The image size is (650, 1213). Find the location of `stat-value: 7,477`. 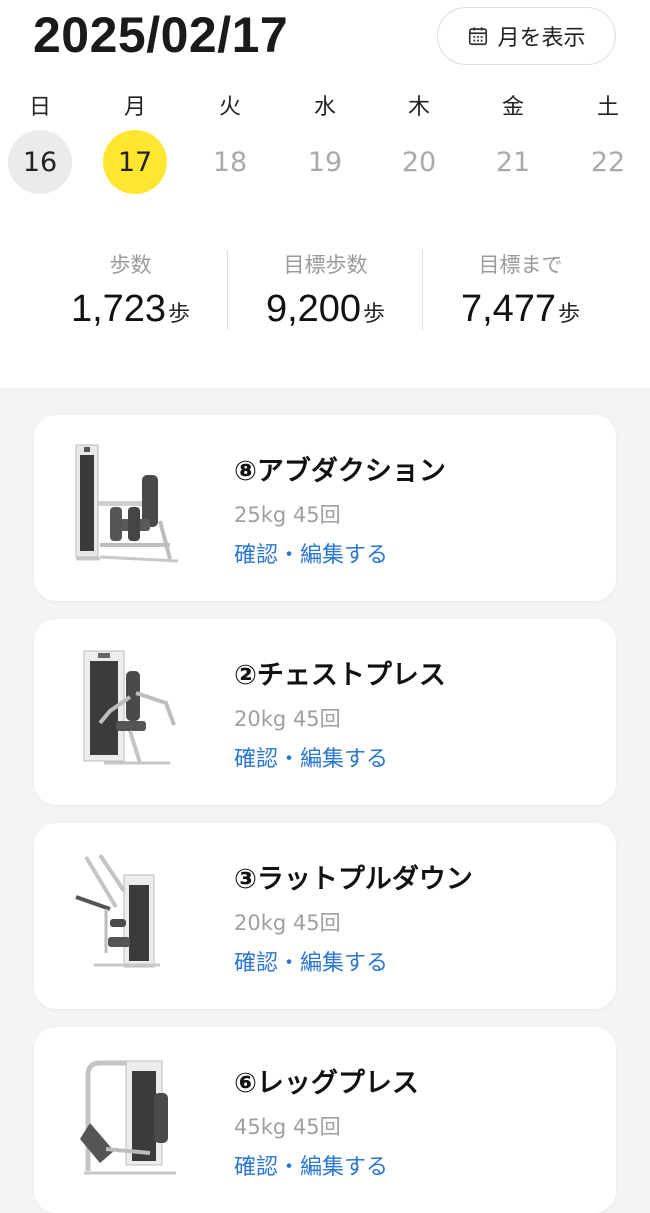

stat-value: 7,477 is located at coordinates (508, 309).